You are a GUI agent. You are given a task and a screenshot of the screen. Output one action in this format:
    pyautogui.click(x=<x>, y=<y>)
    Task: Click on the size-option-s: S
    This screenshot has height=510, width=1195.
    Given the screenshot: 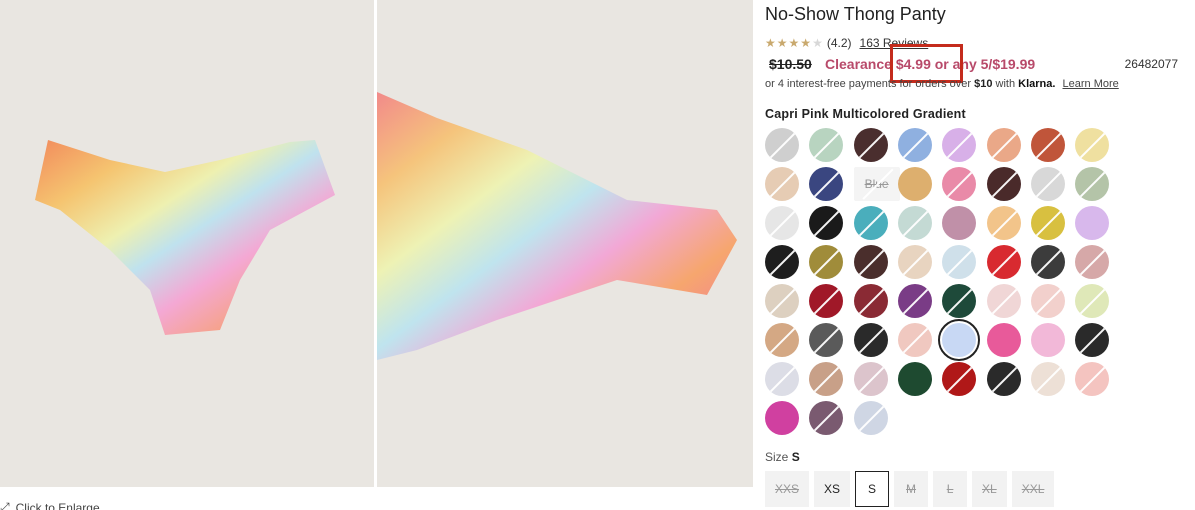 What is the action you would take?
    pyautogui.click(x=872, y=489)
    